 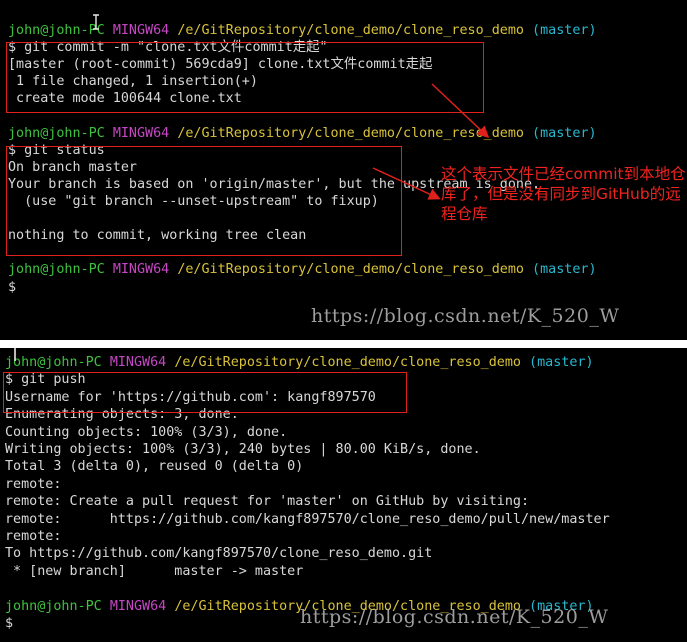 What do you see at coordinates (460, 111) in the screenshot?
I see `arrow-to-commit` at bounding box center [460, 111].